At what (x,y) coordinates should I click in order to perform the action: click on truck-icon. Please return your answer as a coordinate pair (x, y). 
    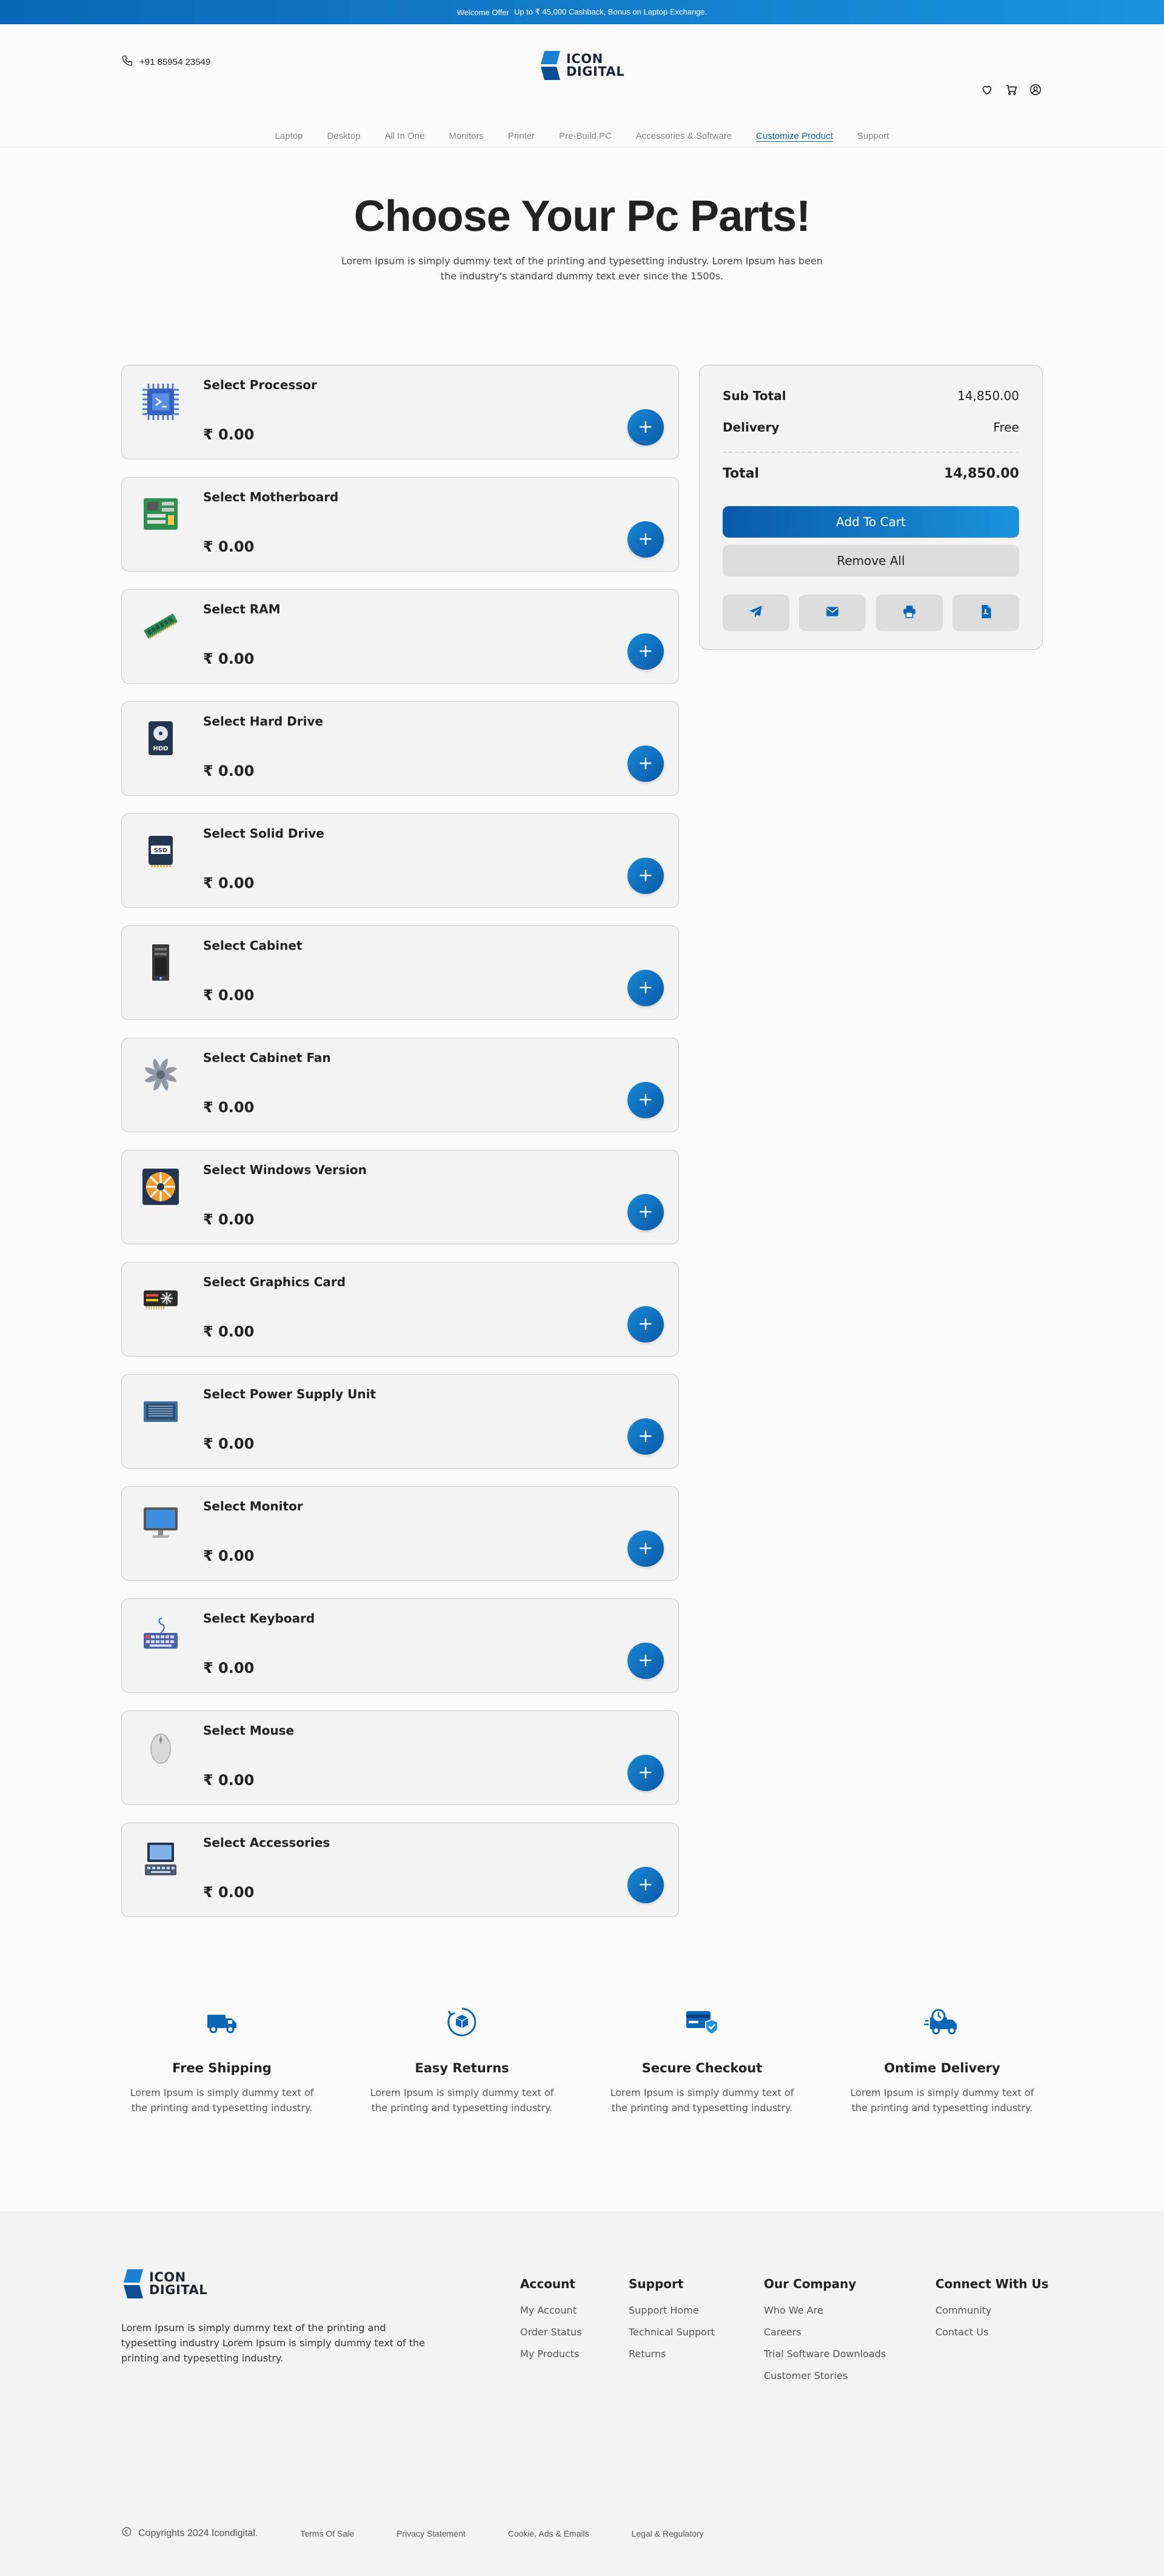
    Looking at the image, I should click on (222, 2022).